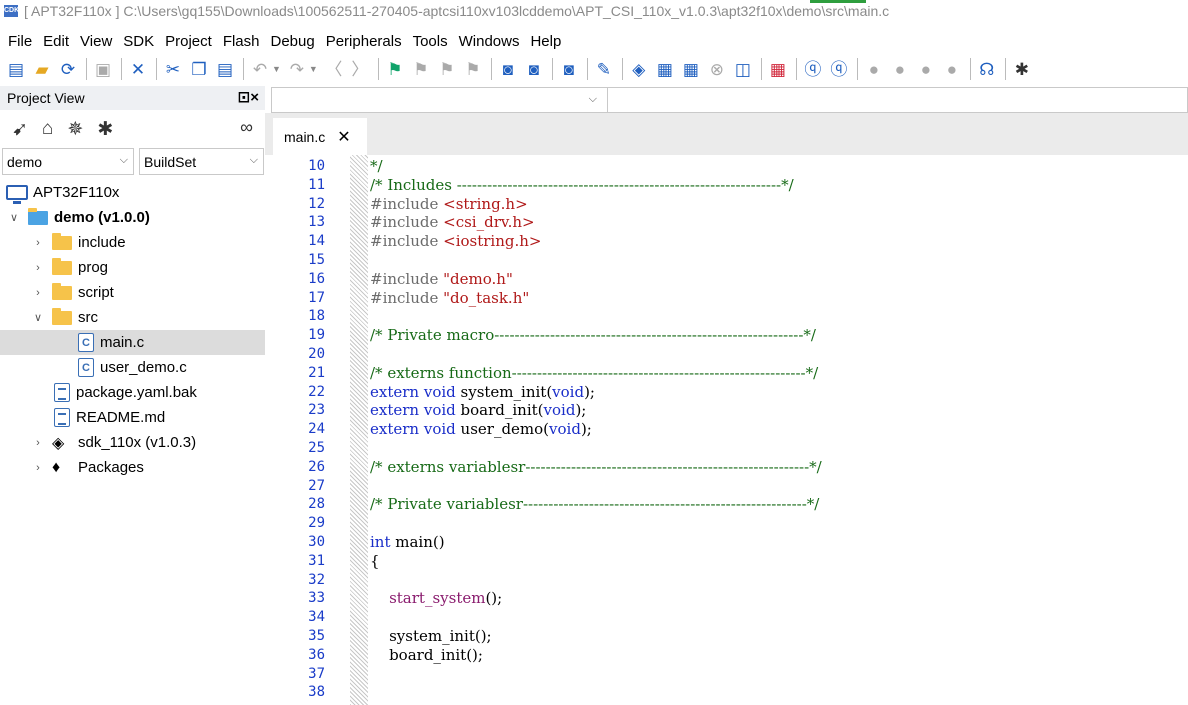  What do you see at coordinates (138, 41) in the screenshot?
I see `menu-sdk: SDK` at bounding box center [138, 41].